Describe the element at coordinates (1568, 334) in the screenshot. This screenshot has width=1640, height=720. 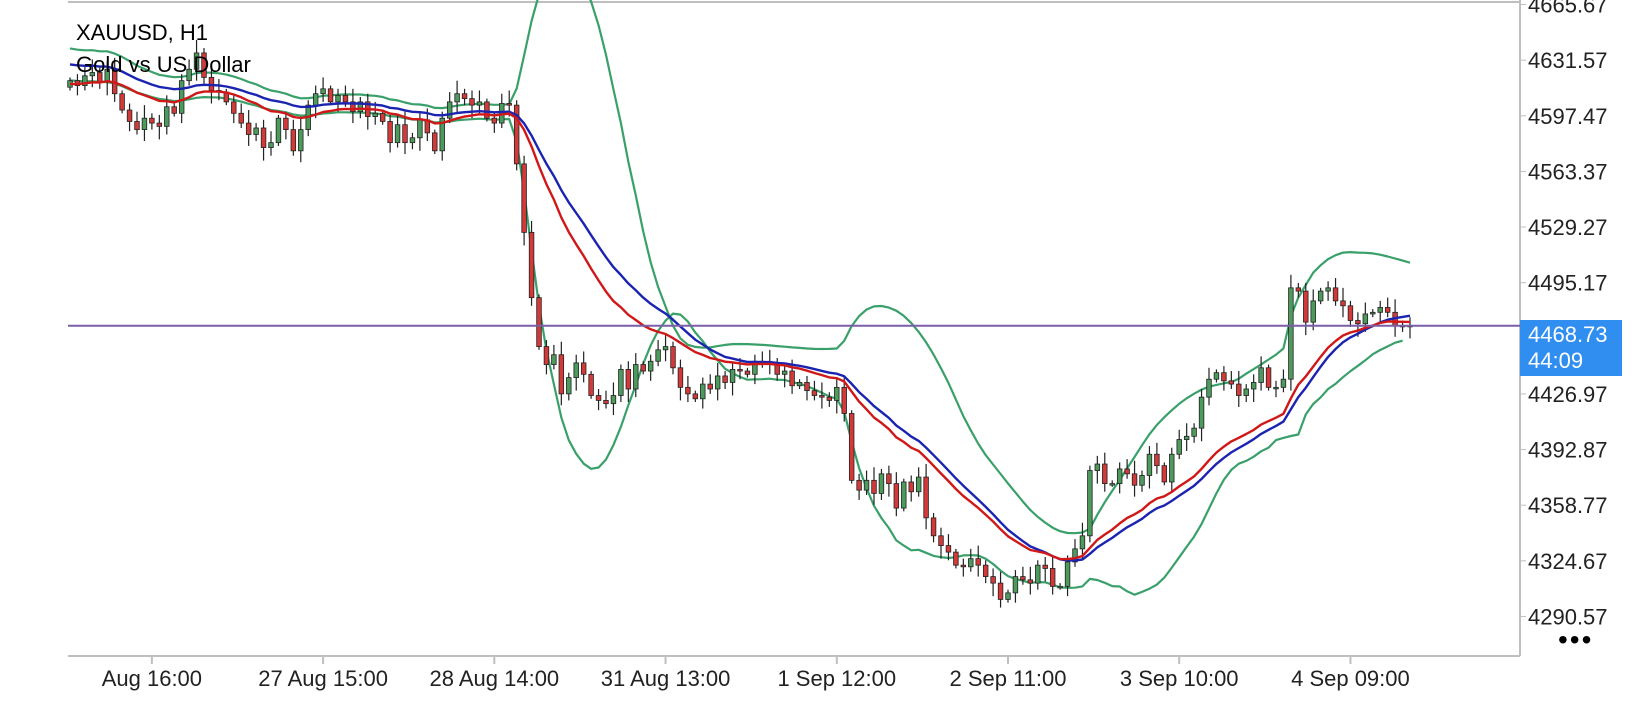
I see `current-price-value: 4468.73` at that location.